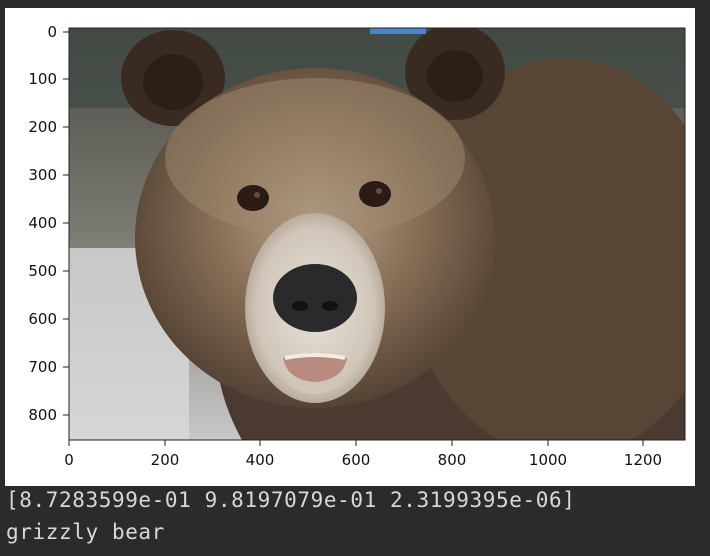 The width and height of the screenshot is (710, 556). Describe the element at coordinates (260, 460) in the screenshot. I see `x-tick-label: 400` at that location.